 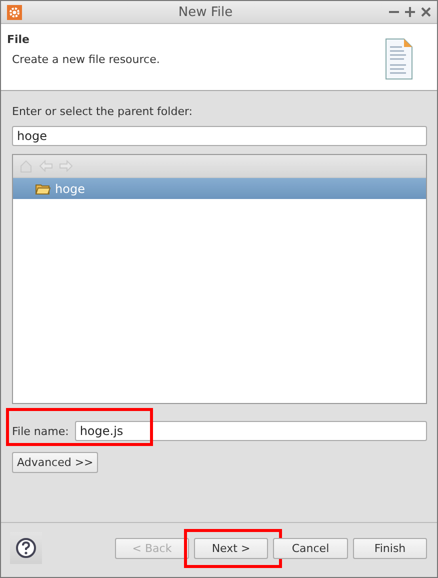 What do you see at coordinates (26, 548) in the screenshot?
I see `help-button` at bounding box center [26, 548].